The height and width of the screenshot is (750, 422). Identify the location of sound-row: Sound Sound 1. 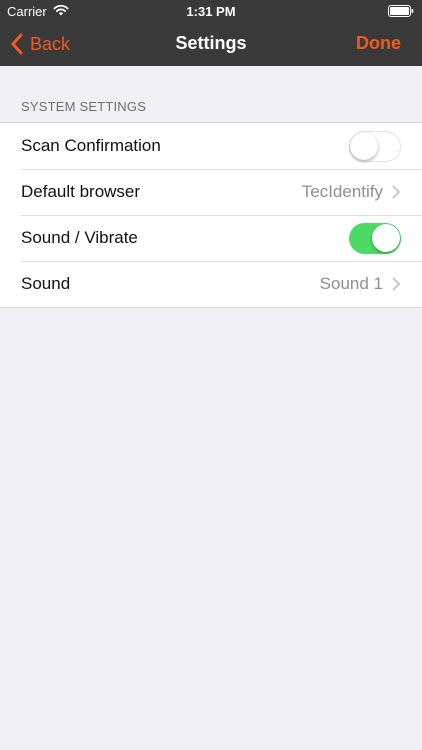
(211, 284).